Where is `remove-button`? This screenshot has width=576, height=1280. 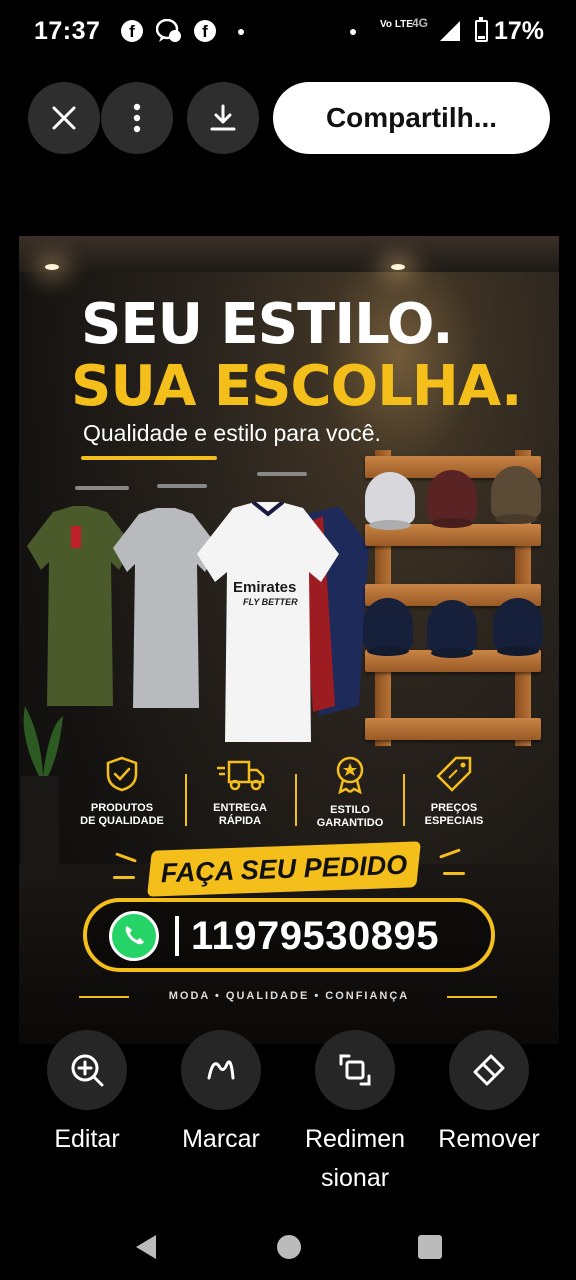 remove-button is located at coordinates (489, 1070).